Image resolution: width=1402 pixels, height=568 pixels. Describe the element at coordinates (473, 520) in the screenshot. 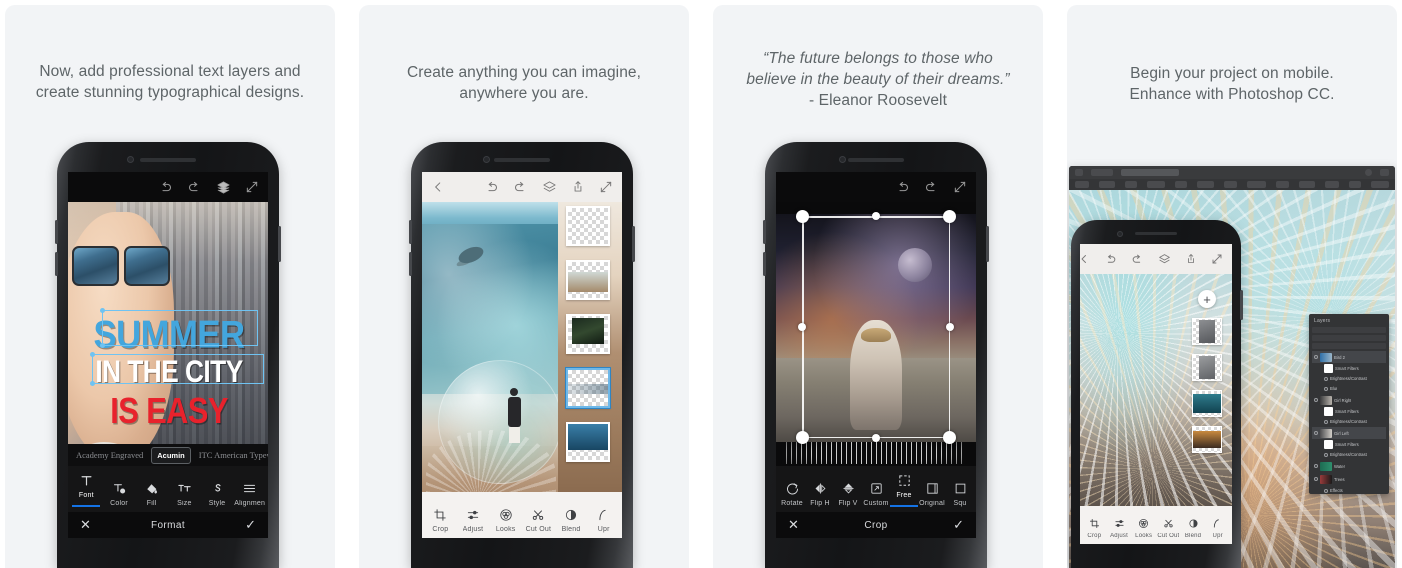

I see `tool-adjust: Adjust` at that location.